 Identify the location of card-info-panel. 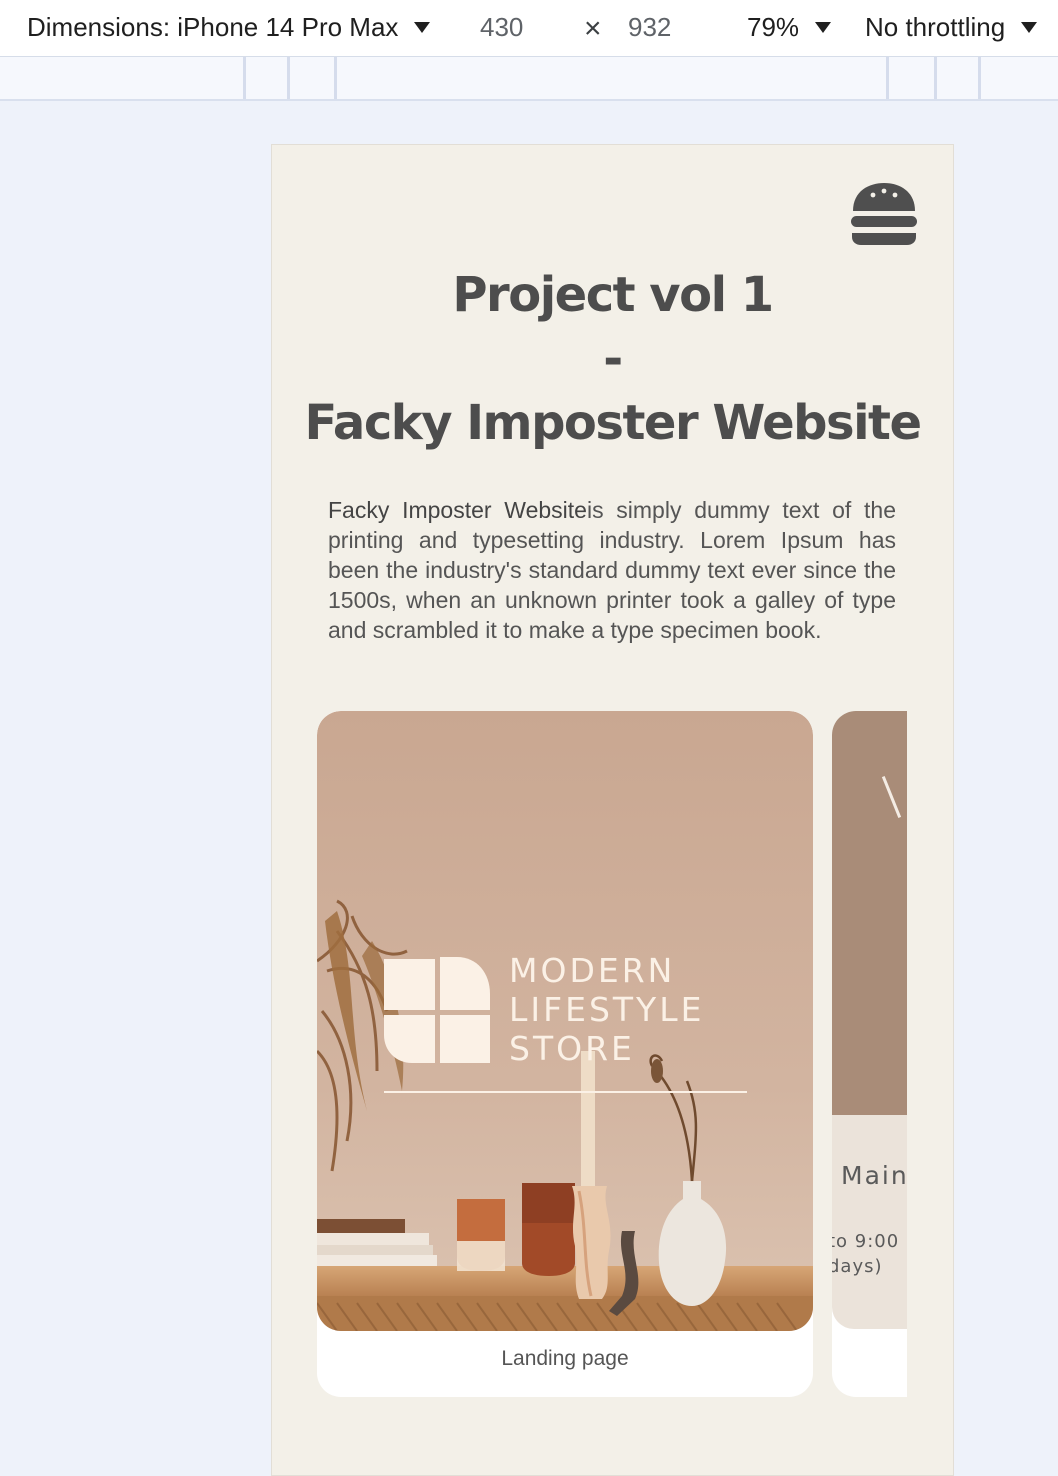
(869, 1222).